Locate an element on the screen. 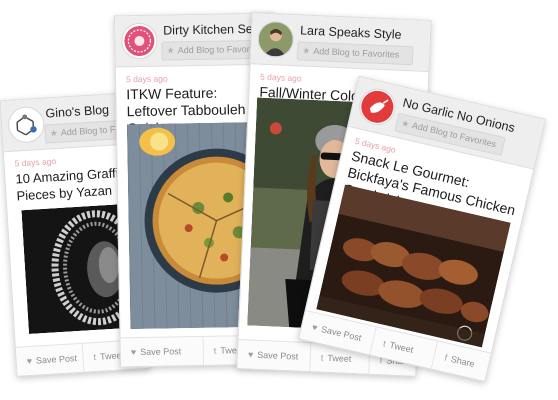  red-chili-logo is located at coordinates (377, 107).